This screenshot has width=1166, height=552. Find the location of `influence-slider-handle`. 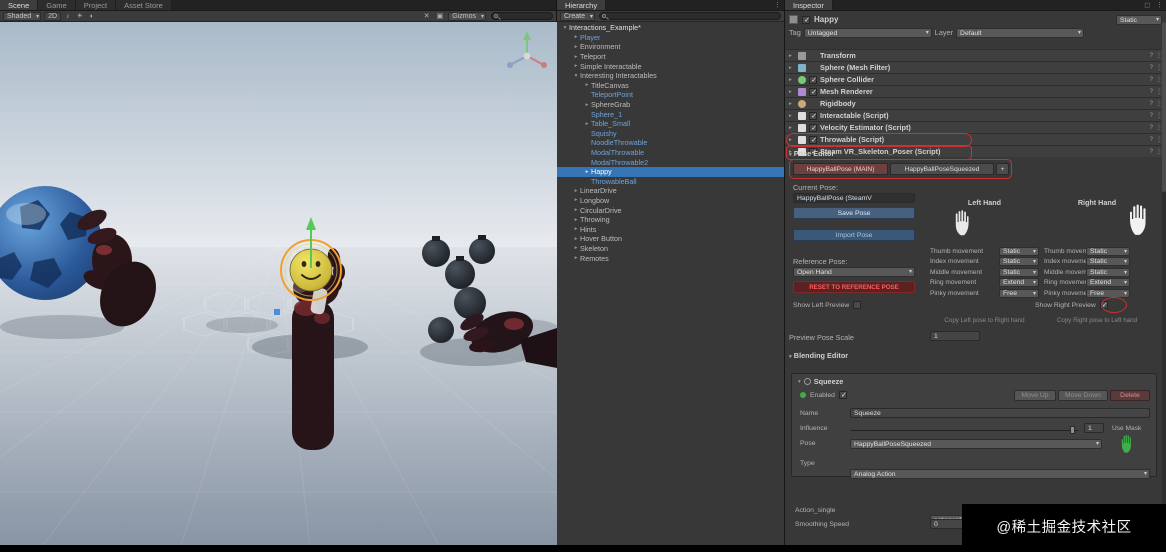

influence-slider-handle is located at coordinates (1072, 430).